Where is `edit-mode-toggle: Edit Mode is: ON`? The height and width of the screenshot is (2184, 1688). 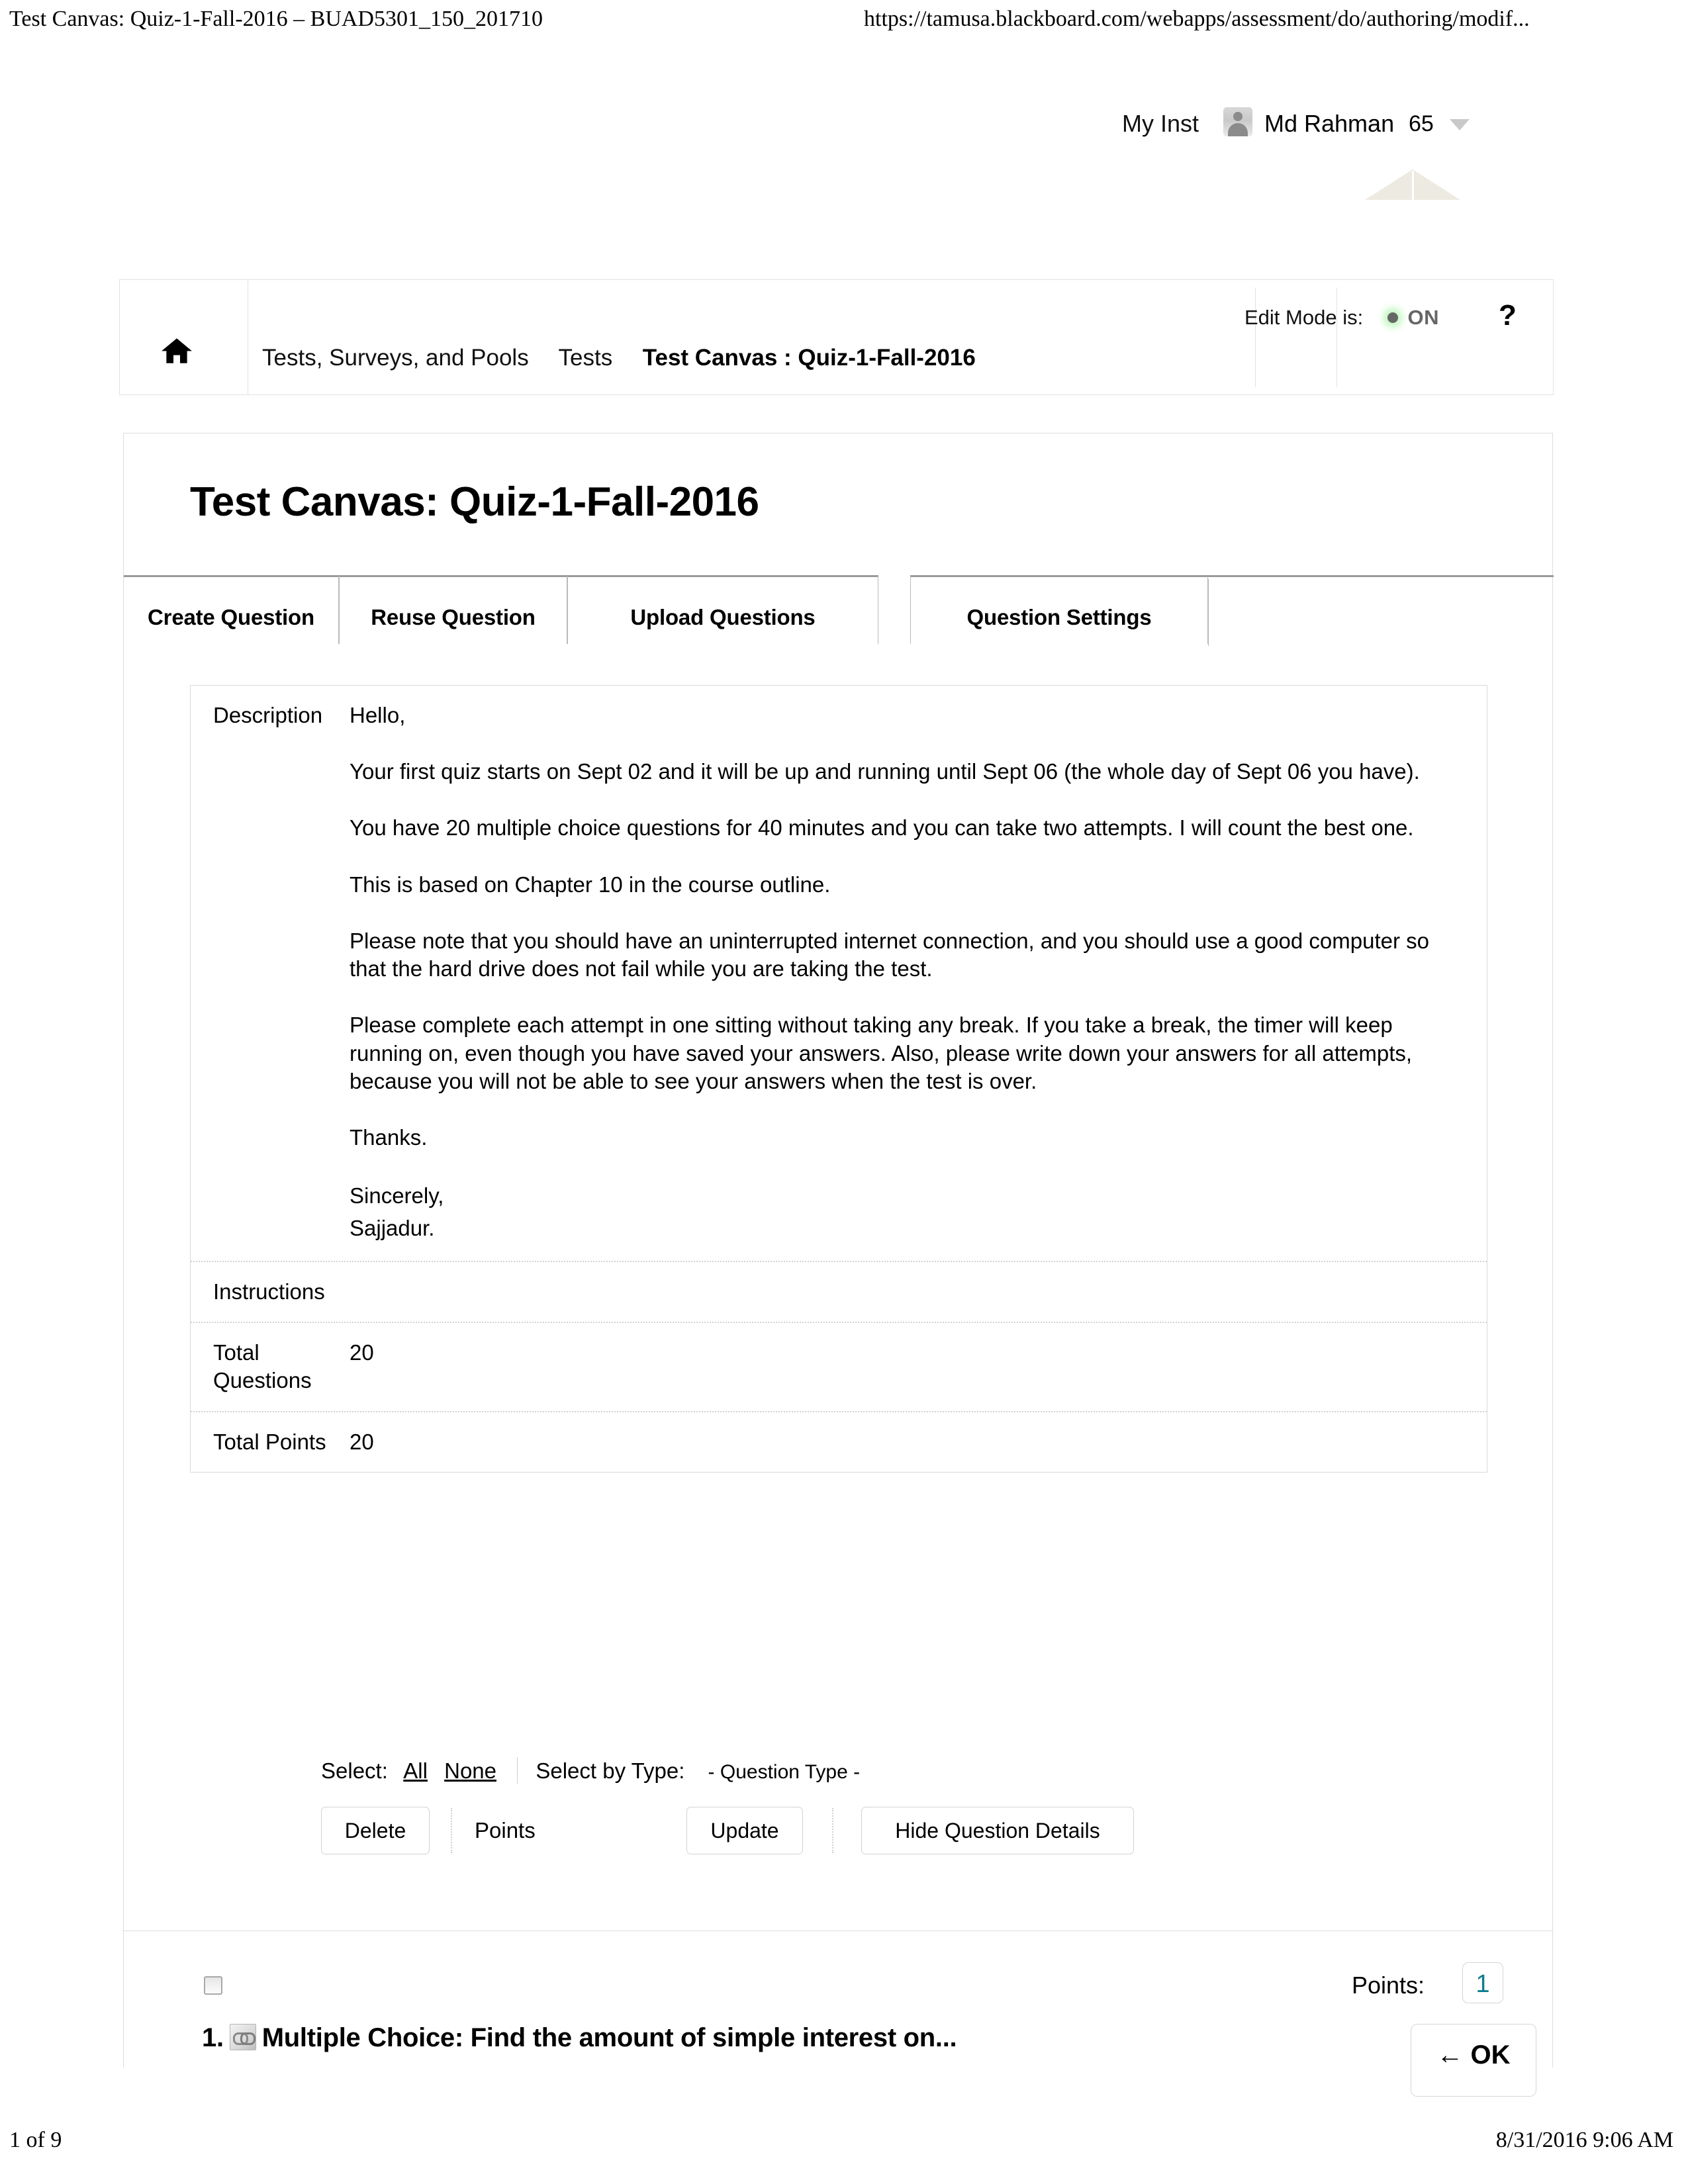 edit-mode-toggle: Edit Mode is: ON is located at coordinates (1341, 318).